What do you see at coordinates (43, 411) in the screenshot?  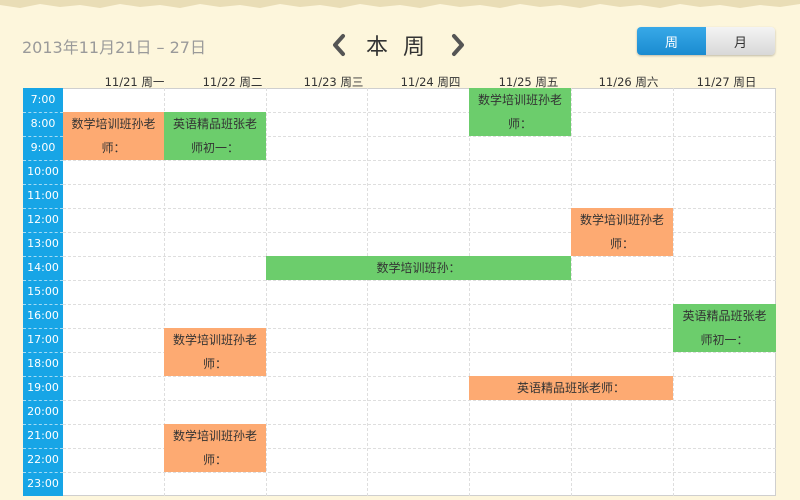 I see `time-label: 20:00` at bounding box center [43, 411].